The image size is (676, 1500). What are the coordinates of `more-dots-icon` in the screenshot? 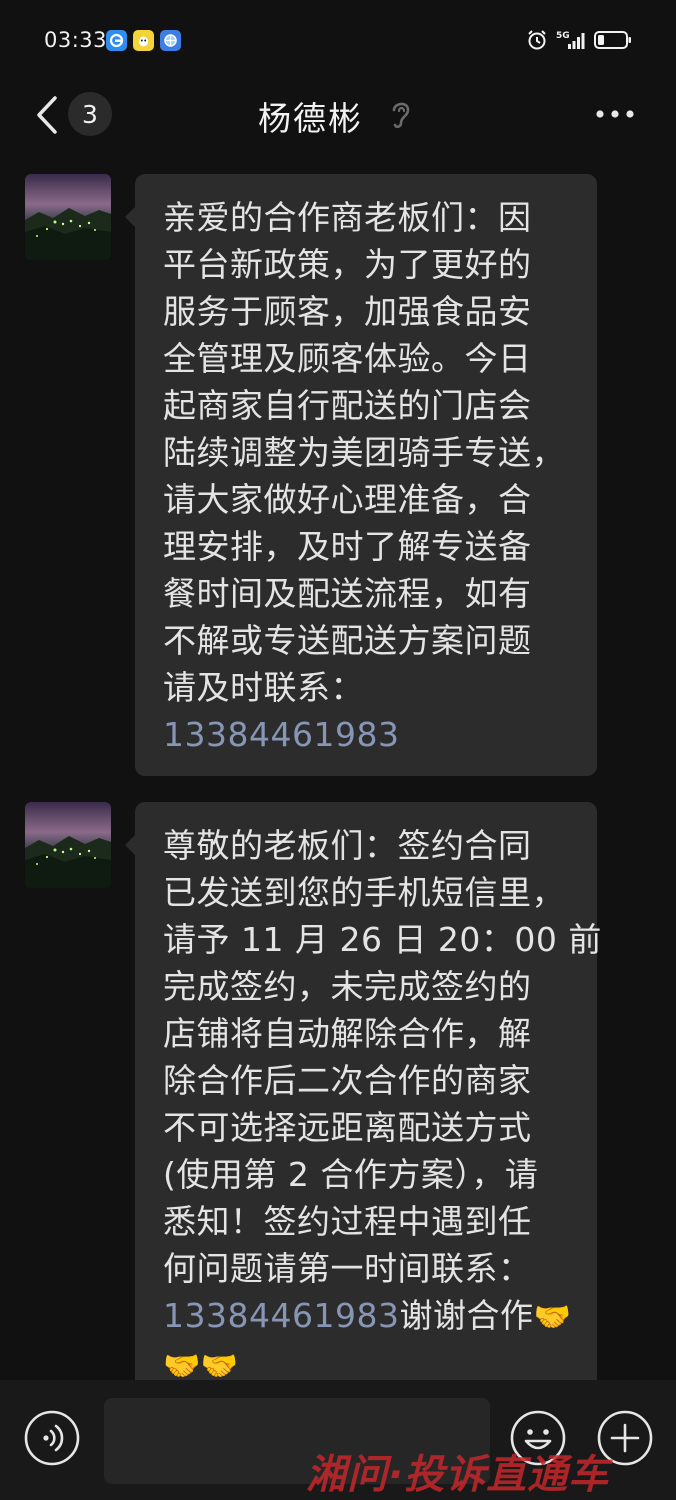 It's located at (615, 114).